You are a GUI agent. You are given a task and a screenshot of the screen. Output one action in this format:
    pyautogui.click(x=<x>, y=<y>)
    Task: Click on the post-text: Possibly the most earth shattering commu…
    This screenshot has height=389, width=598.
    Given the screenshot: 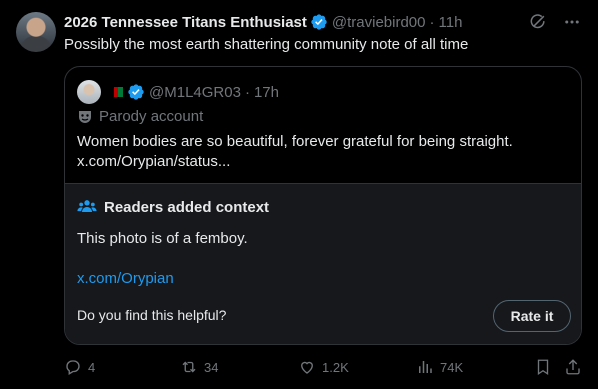 What is the action you would take?
    pyautogui.click(x=266, y=44)
    